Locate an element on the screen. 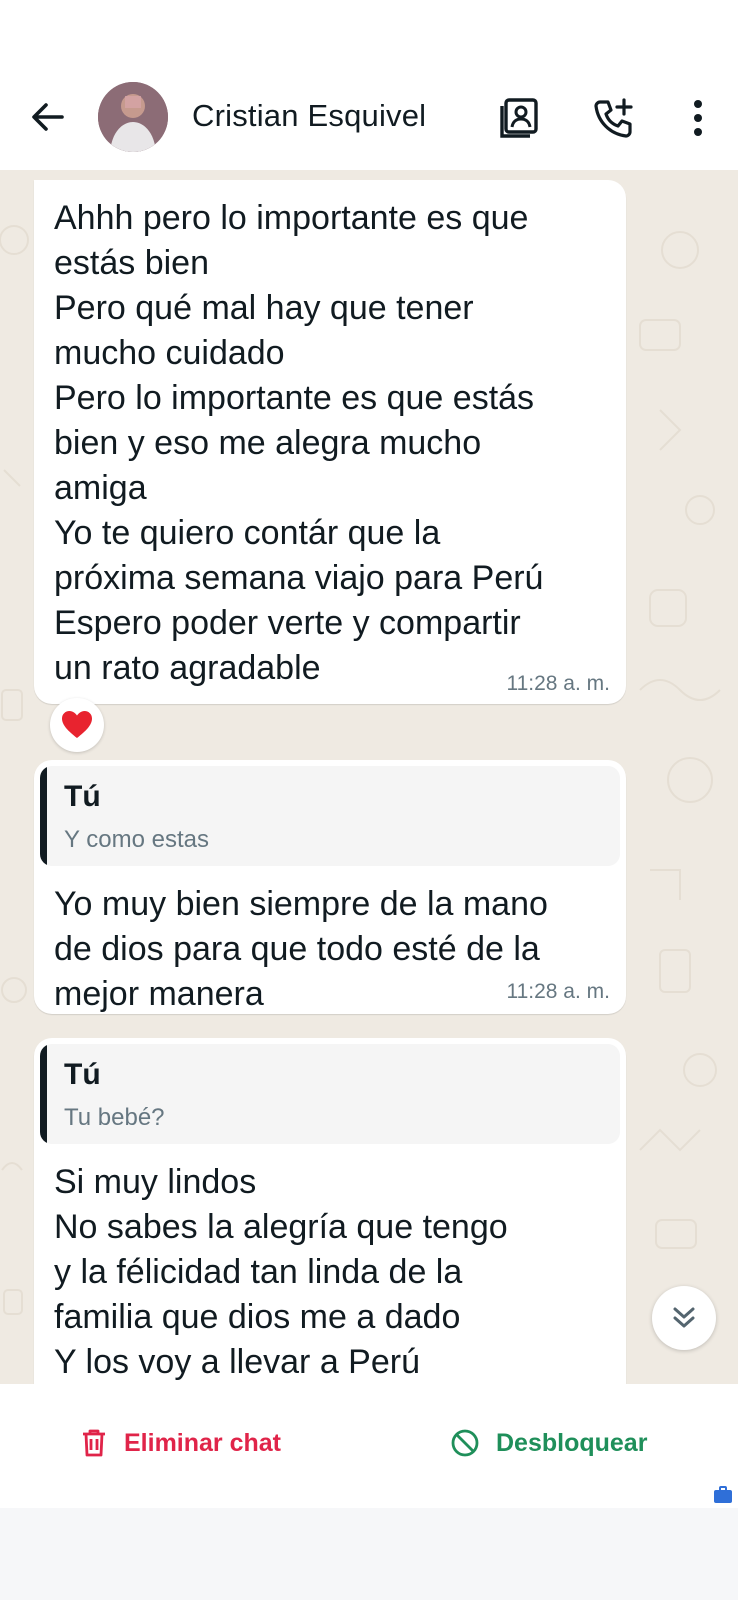 Image resolution: width=738 pixels, height=1600 pixels. briefcase-icon is located at coordinates (723, 1494).